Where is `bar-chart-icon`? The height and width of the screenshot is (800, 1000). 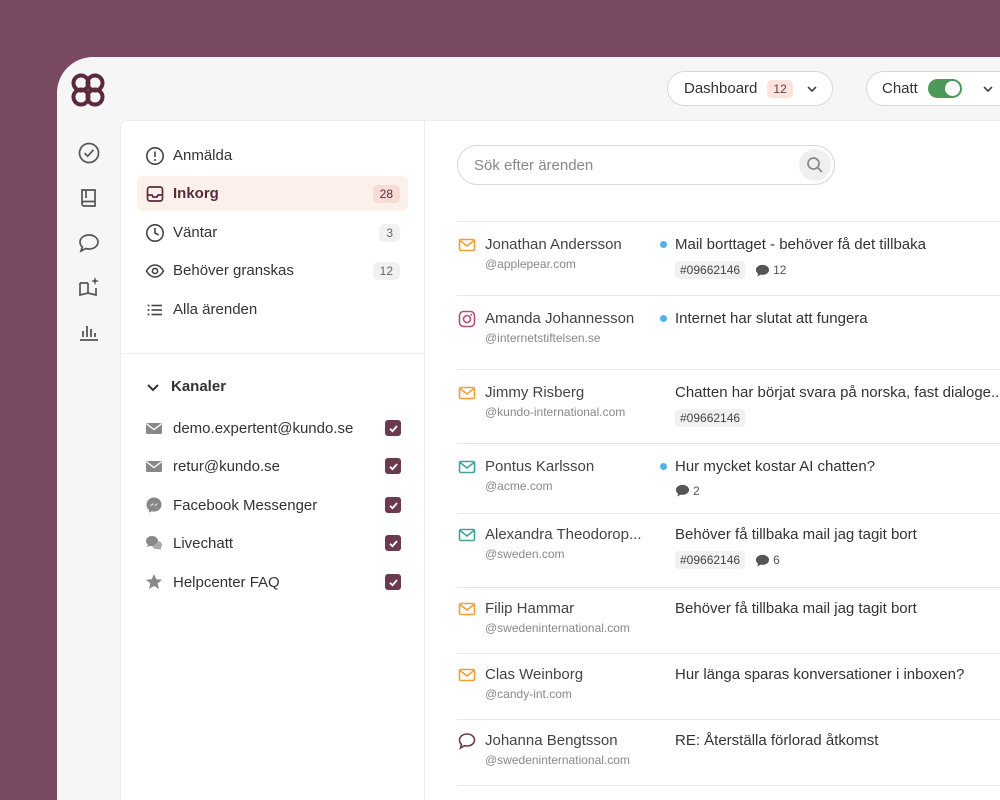 bar-chart-icon is located at coordinates (89, 332).